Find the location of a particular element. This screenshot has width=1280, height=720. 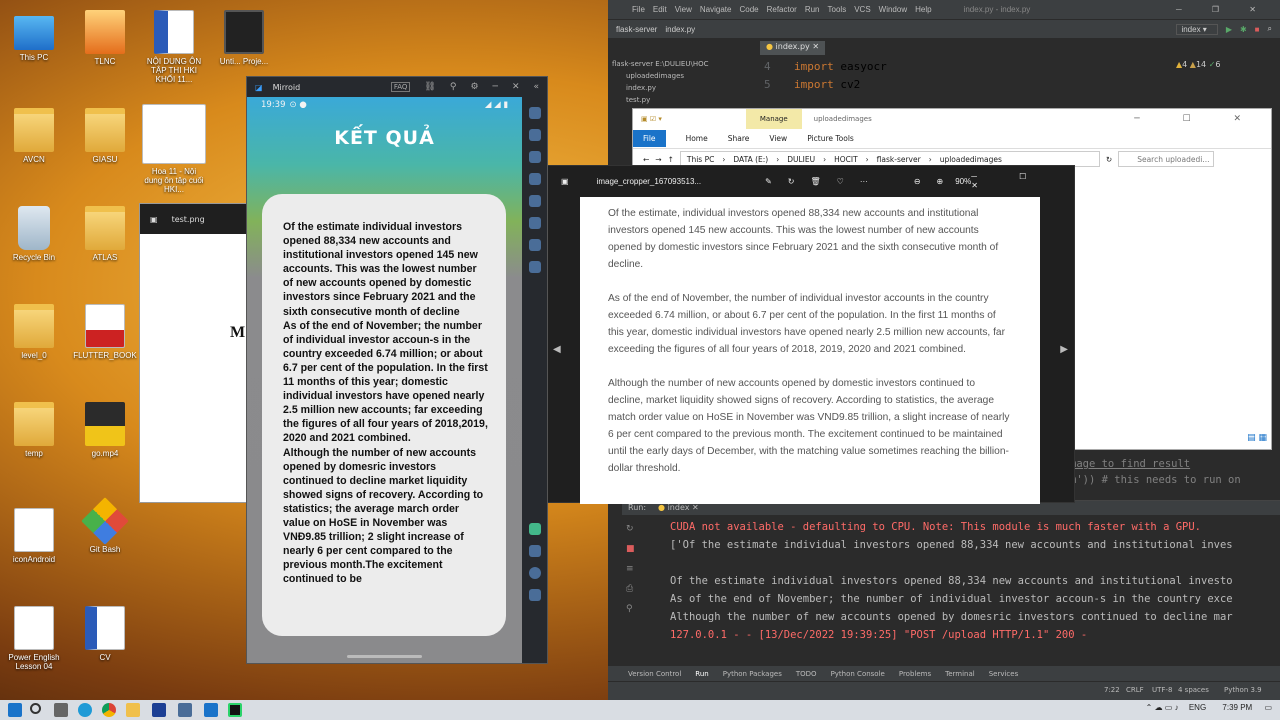

photos-icon is located at coordinates (211, 710).